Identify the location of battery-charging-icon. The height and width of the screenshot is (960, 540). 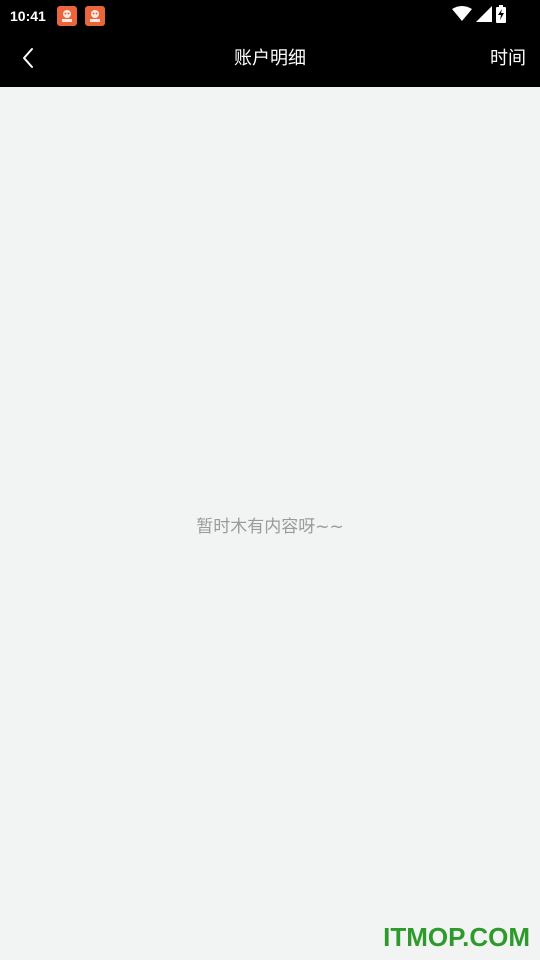
(501, 16).